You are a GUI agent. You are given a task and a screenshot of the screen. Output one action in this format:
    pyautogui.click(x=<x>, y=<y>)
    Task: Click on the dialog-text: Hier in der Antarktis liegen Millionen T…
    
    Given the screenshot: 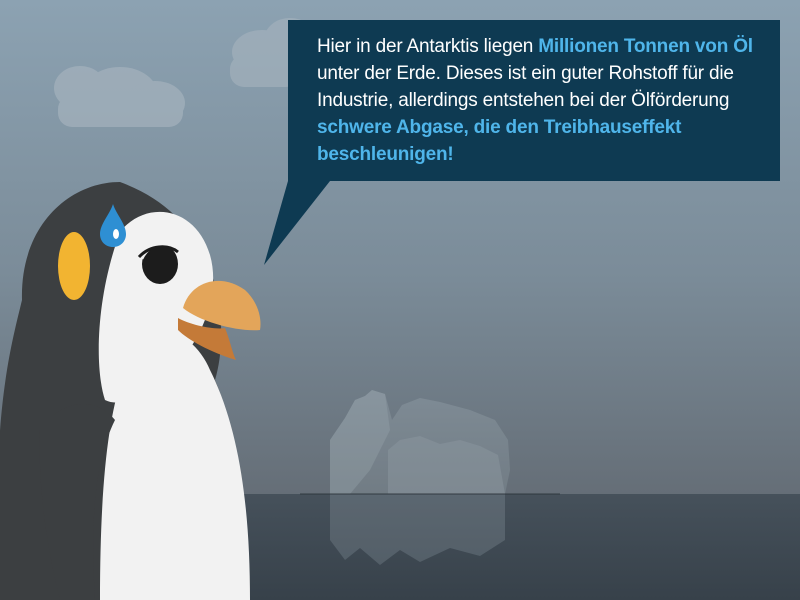 What is the action you would take?
    pyautogui.click(x=542, y=100)
    